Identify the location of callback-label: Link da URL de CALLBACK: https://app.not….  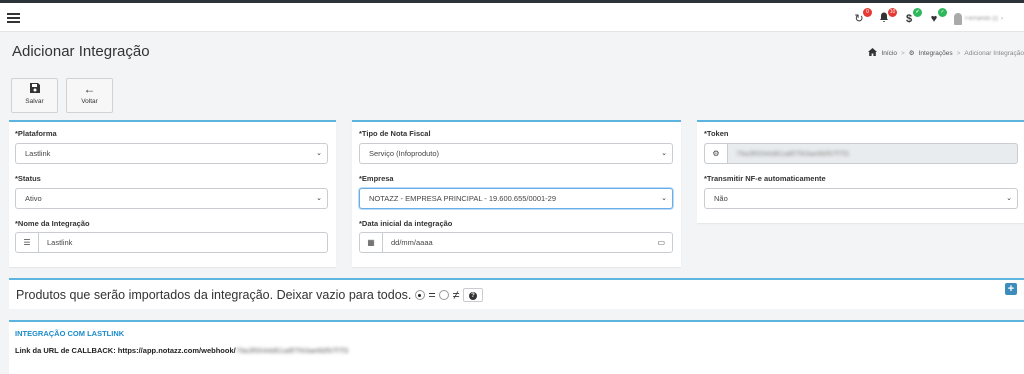
(125, 350).